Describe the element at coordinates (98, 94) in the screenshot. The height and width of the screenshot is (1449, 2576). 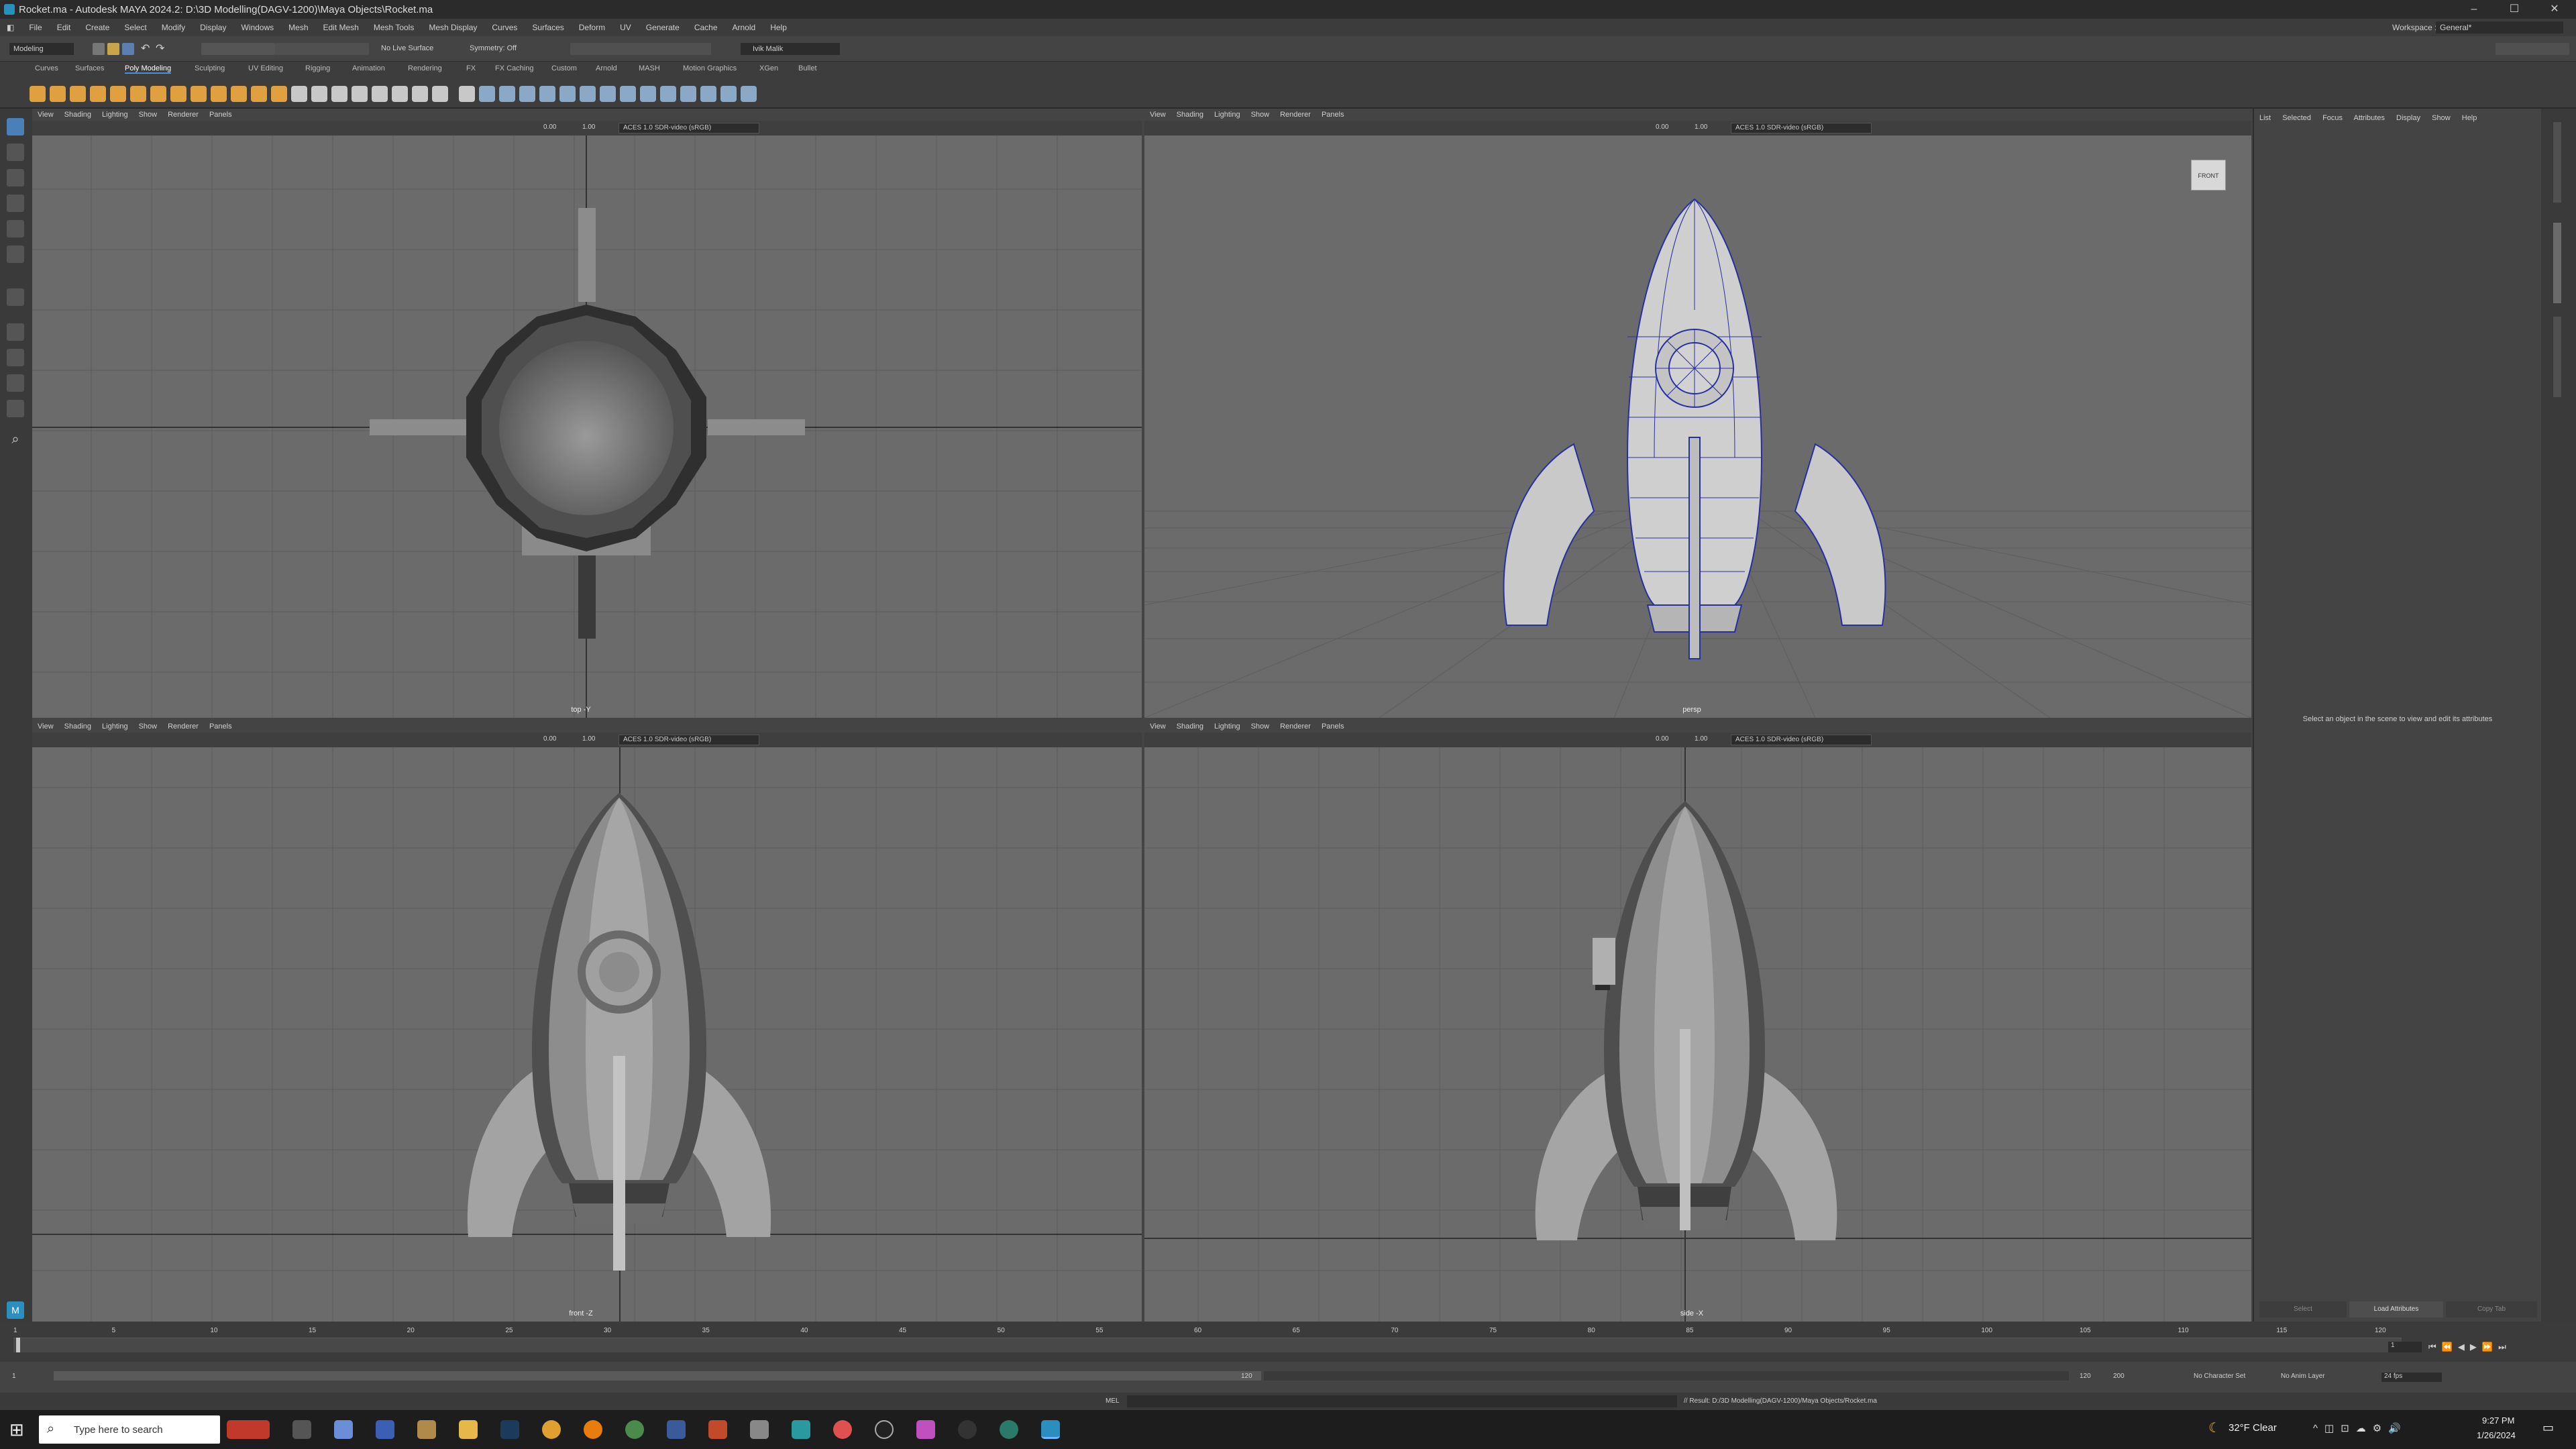
I see `cone-icon` at that location.